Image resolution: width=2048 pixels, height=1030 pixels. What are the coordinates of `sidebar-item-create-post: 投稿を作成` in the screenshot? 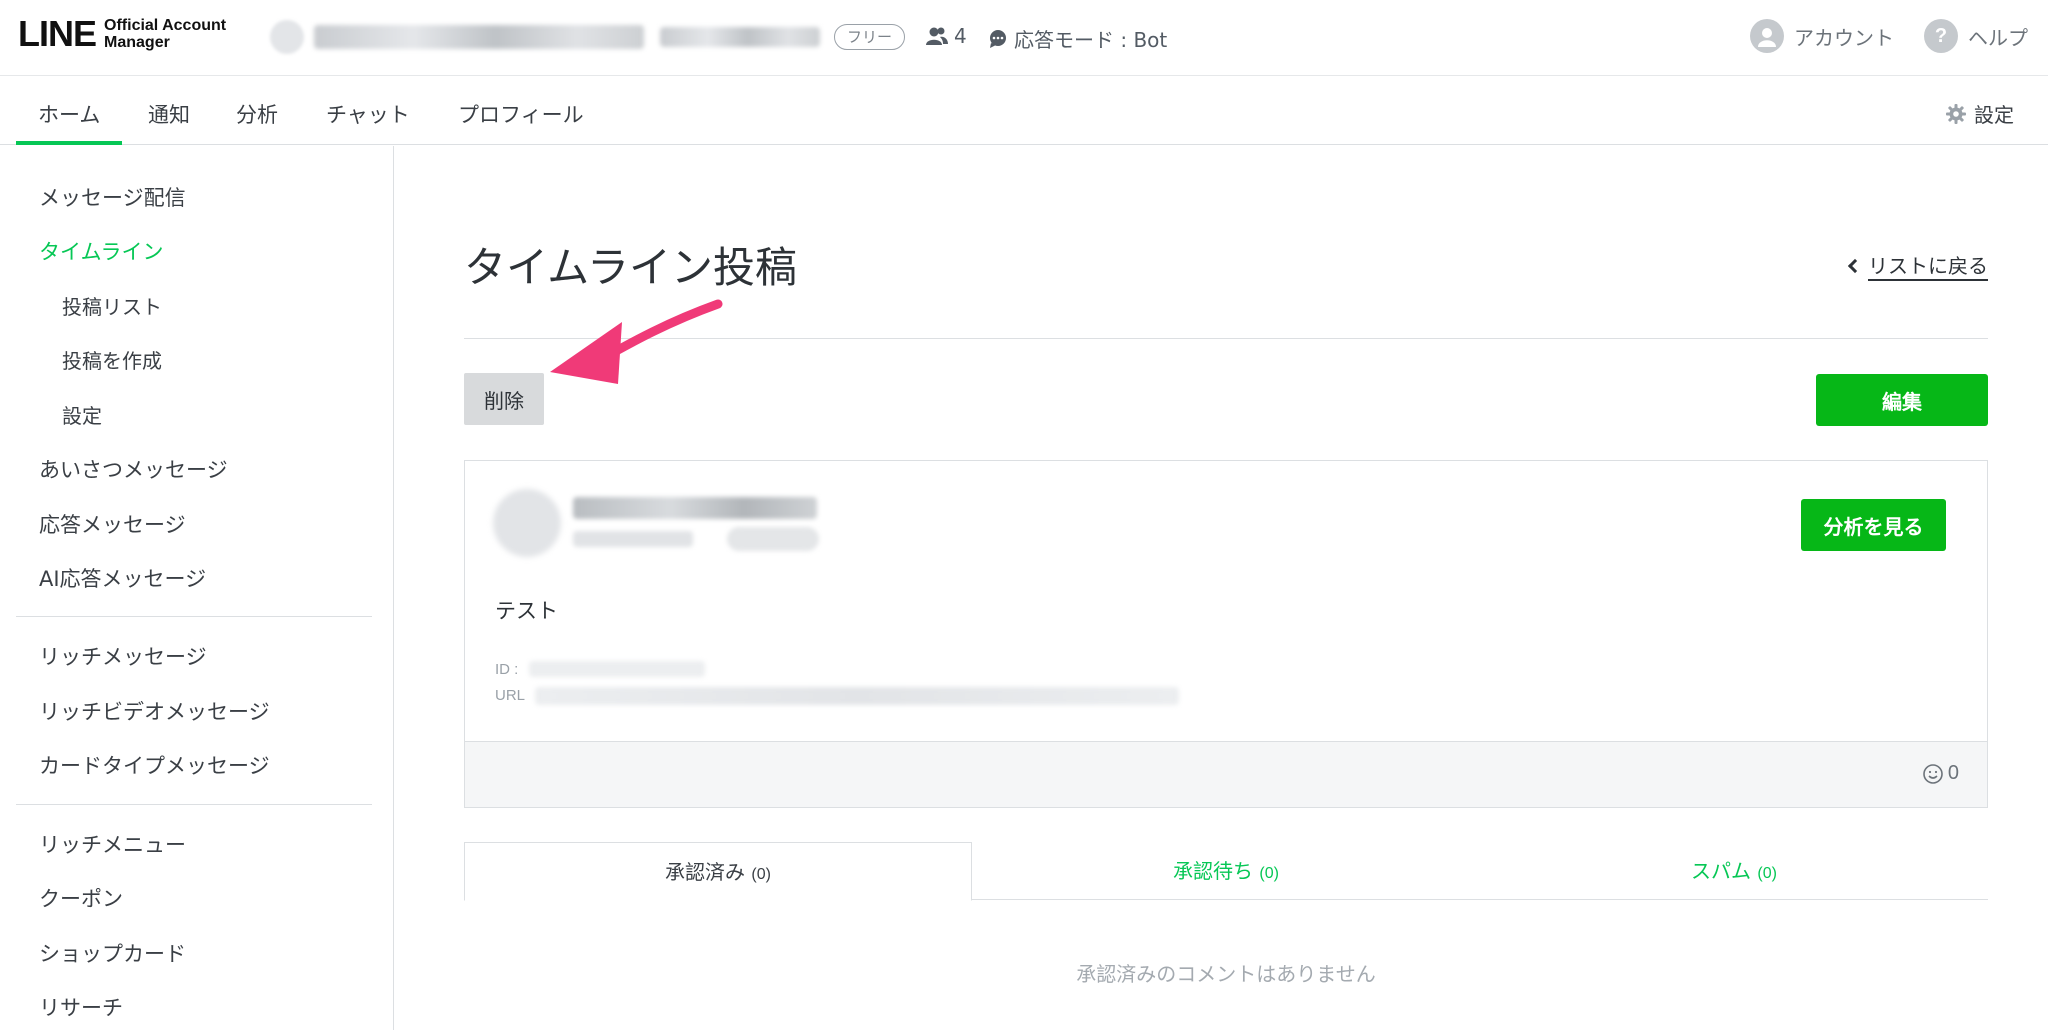 It's located at (112, 359).